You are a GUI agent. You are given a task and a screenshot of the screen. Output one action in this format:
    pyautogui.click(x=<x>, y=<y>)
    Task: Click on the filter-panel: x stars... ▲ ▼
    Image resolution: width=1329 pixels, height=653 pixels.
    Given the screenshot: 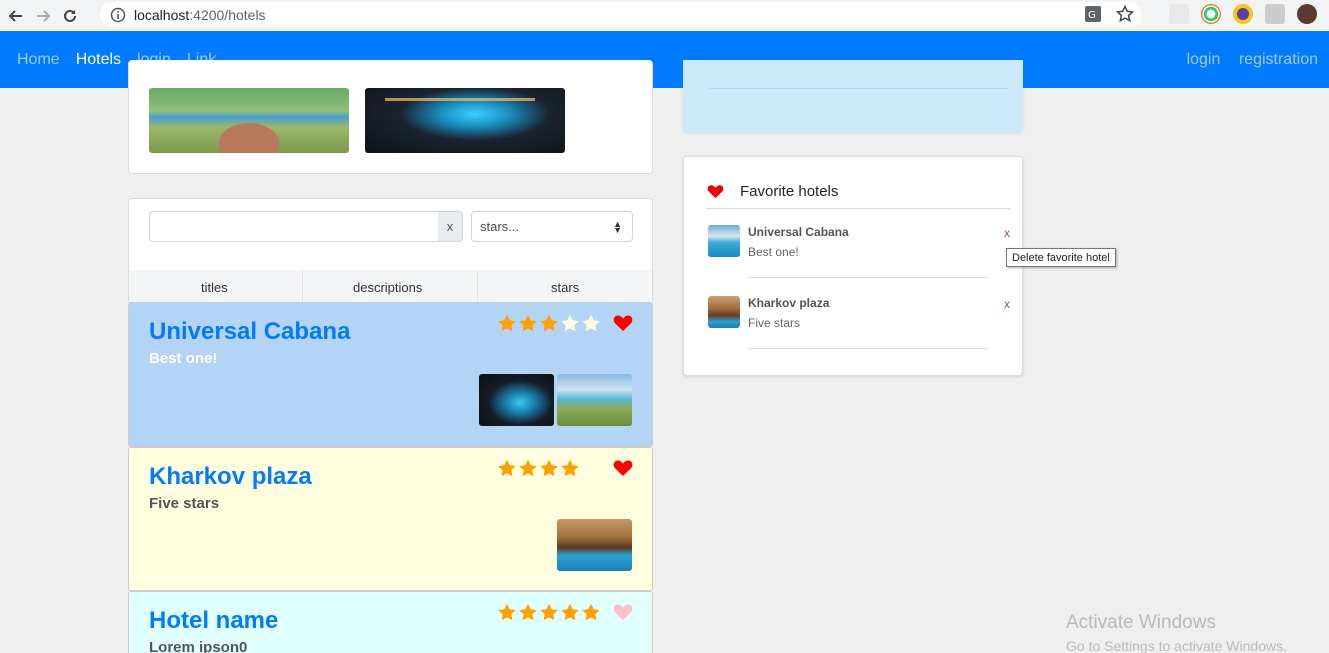 What is the action you would take?
    pyautogui.click(x=390, y=234)
    